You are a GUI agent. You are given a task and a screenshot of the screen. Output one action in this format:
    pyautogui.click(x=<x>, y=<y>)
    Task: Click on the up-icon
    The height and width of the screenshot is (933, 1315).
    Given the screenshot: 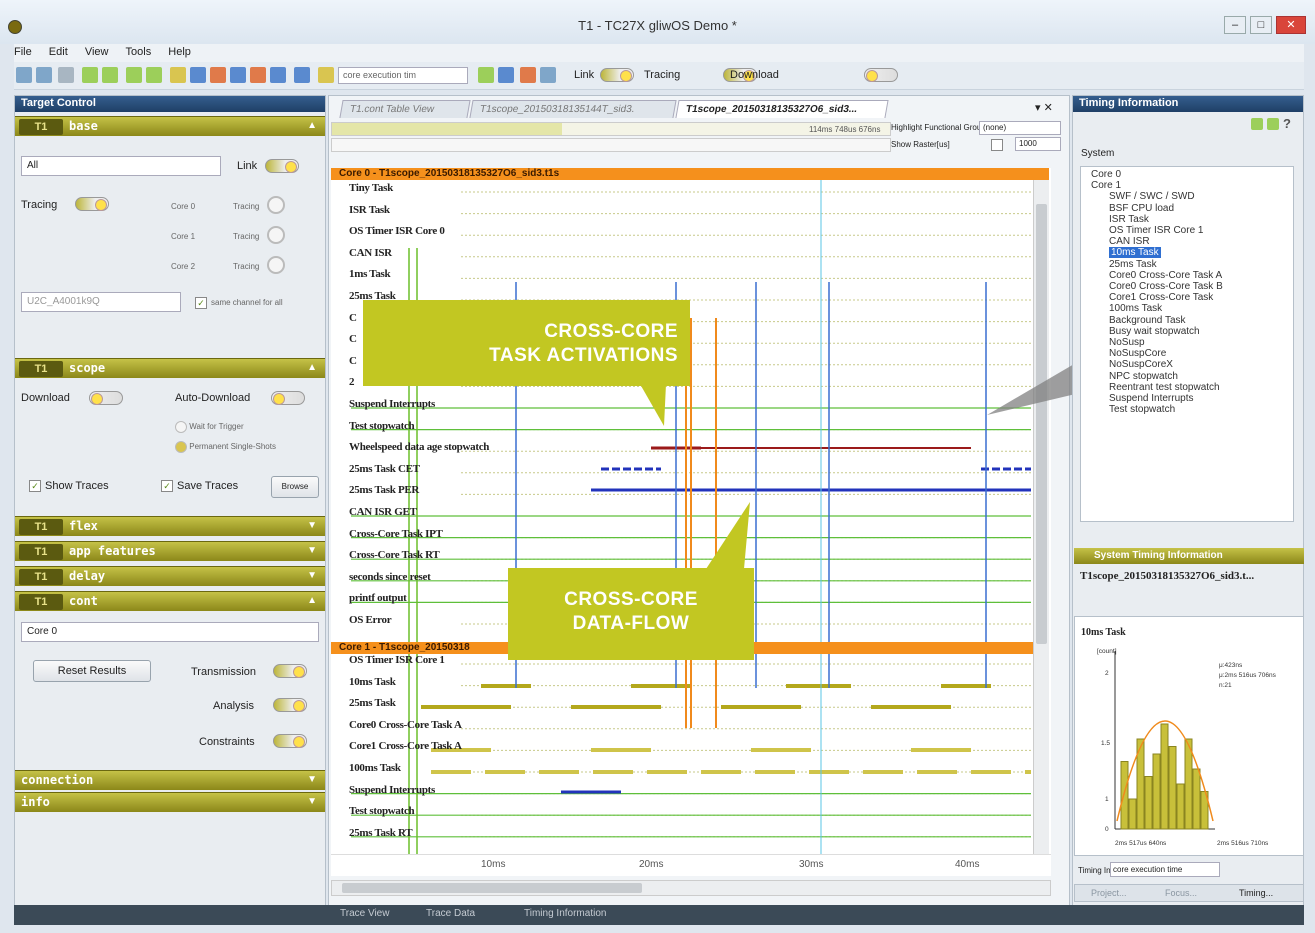 What is the action you would take?
    pyautogui.click(x=134, y=75)
    